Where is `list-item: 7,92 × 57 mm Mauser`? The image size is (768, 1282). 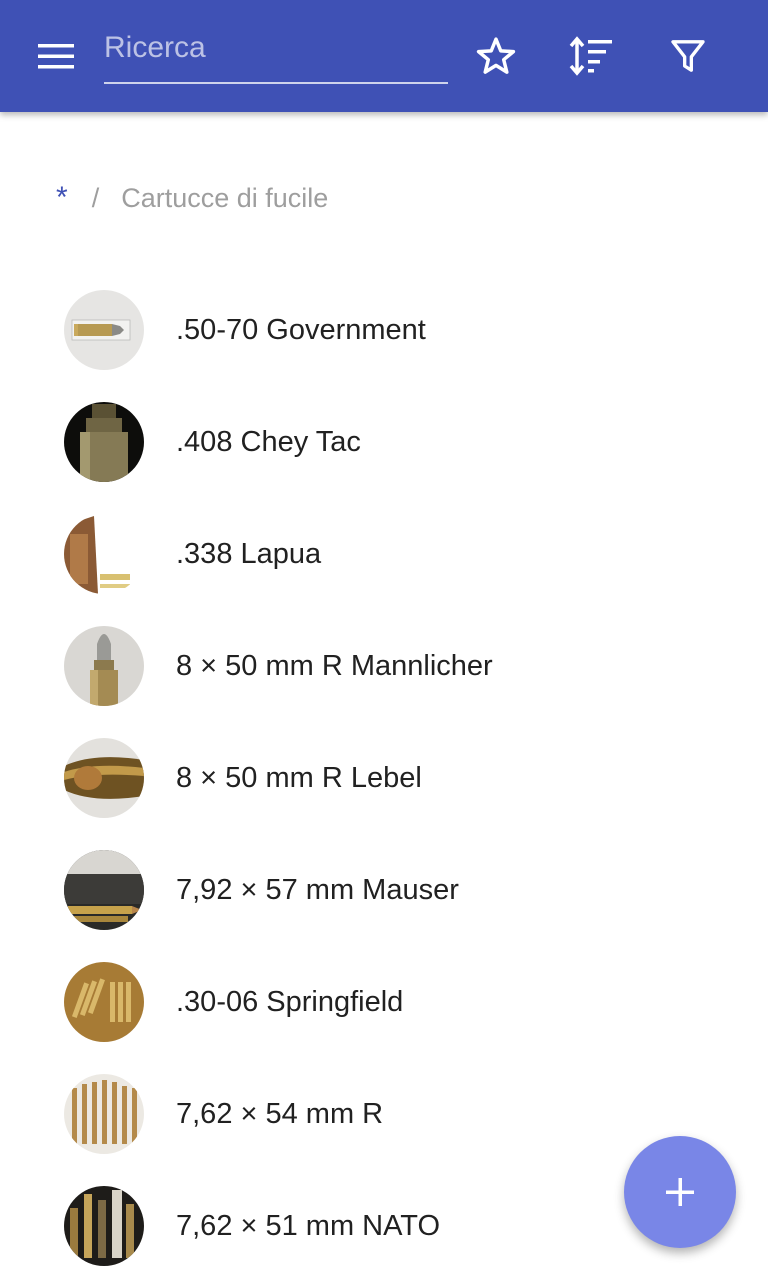 list-item: 7,92 × 57 mm Mauser is located at coordinates (384, 890).